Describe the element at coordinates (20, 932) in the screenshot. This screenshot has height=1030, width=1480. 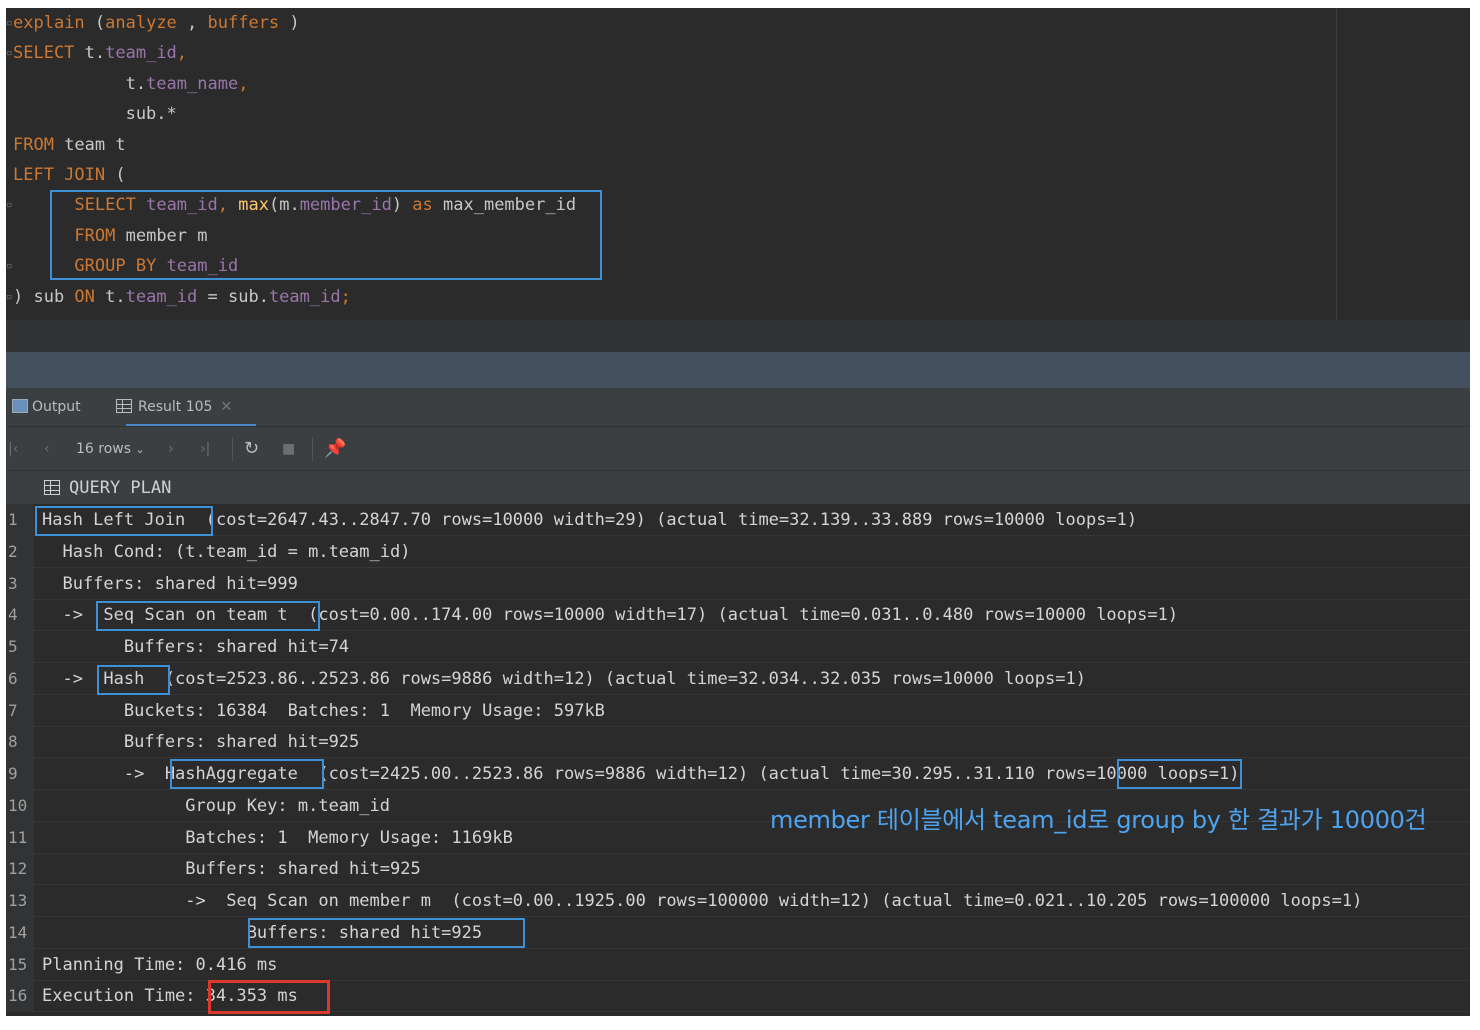
I see `row-number: 14` at that location.